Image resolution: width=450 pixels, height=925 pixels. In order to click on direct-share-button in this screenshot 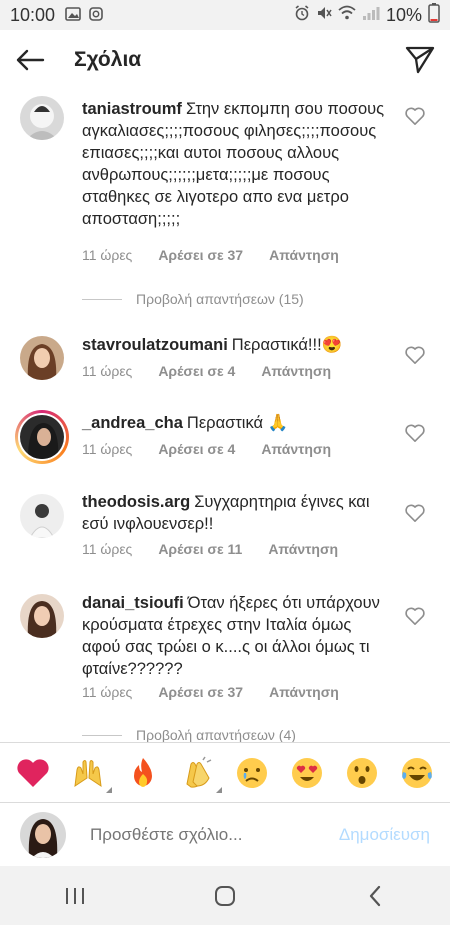, I will do `click(420, 60)`.